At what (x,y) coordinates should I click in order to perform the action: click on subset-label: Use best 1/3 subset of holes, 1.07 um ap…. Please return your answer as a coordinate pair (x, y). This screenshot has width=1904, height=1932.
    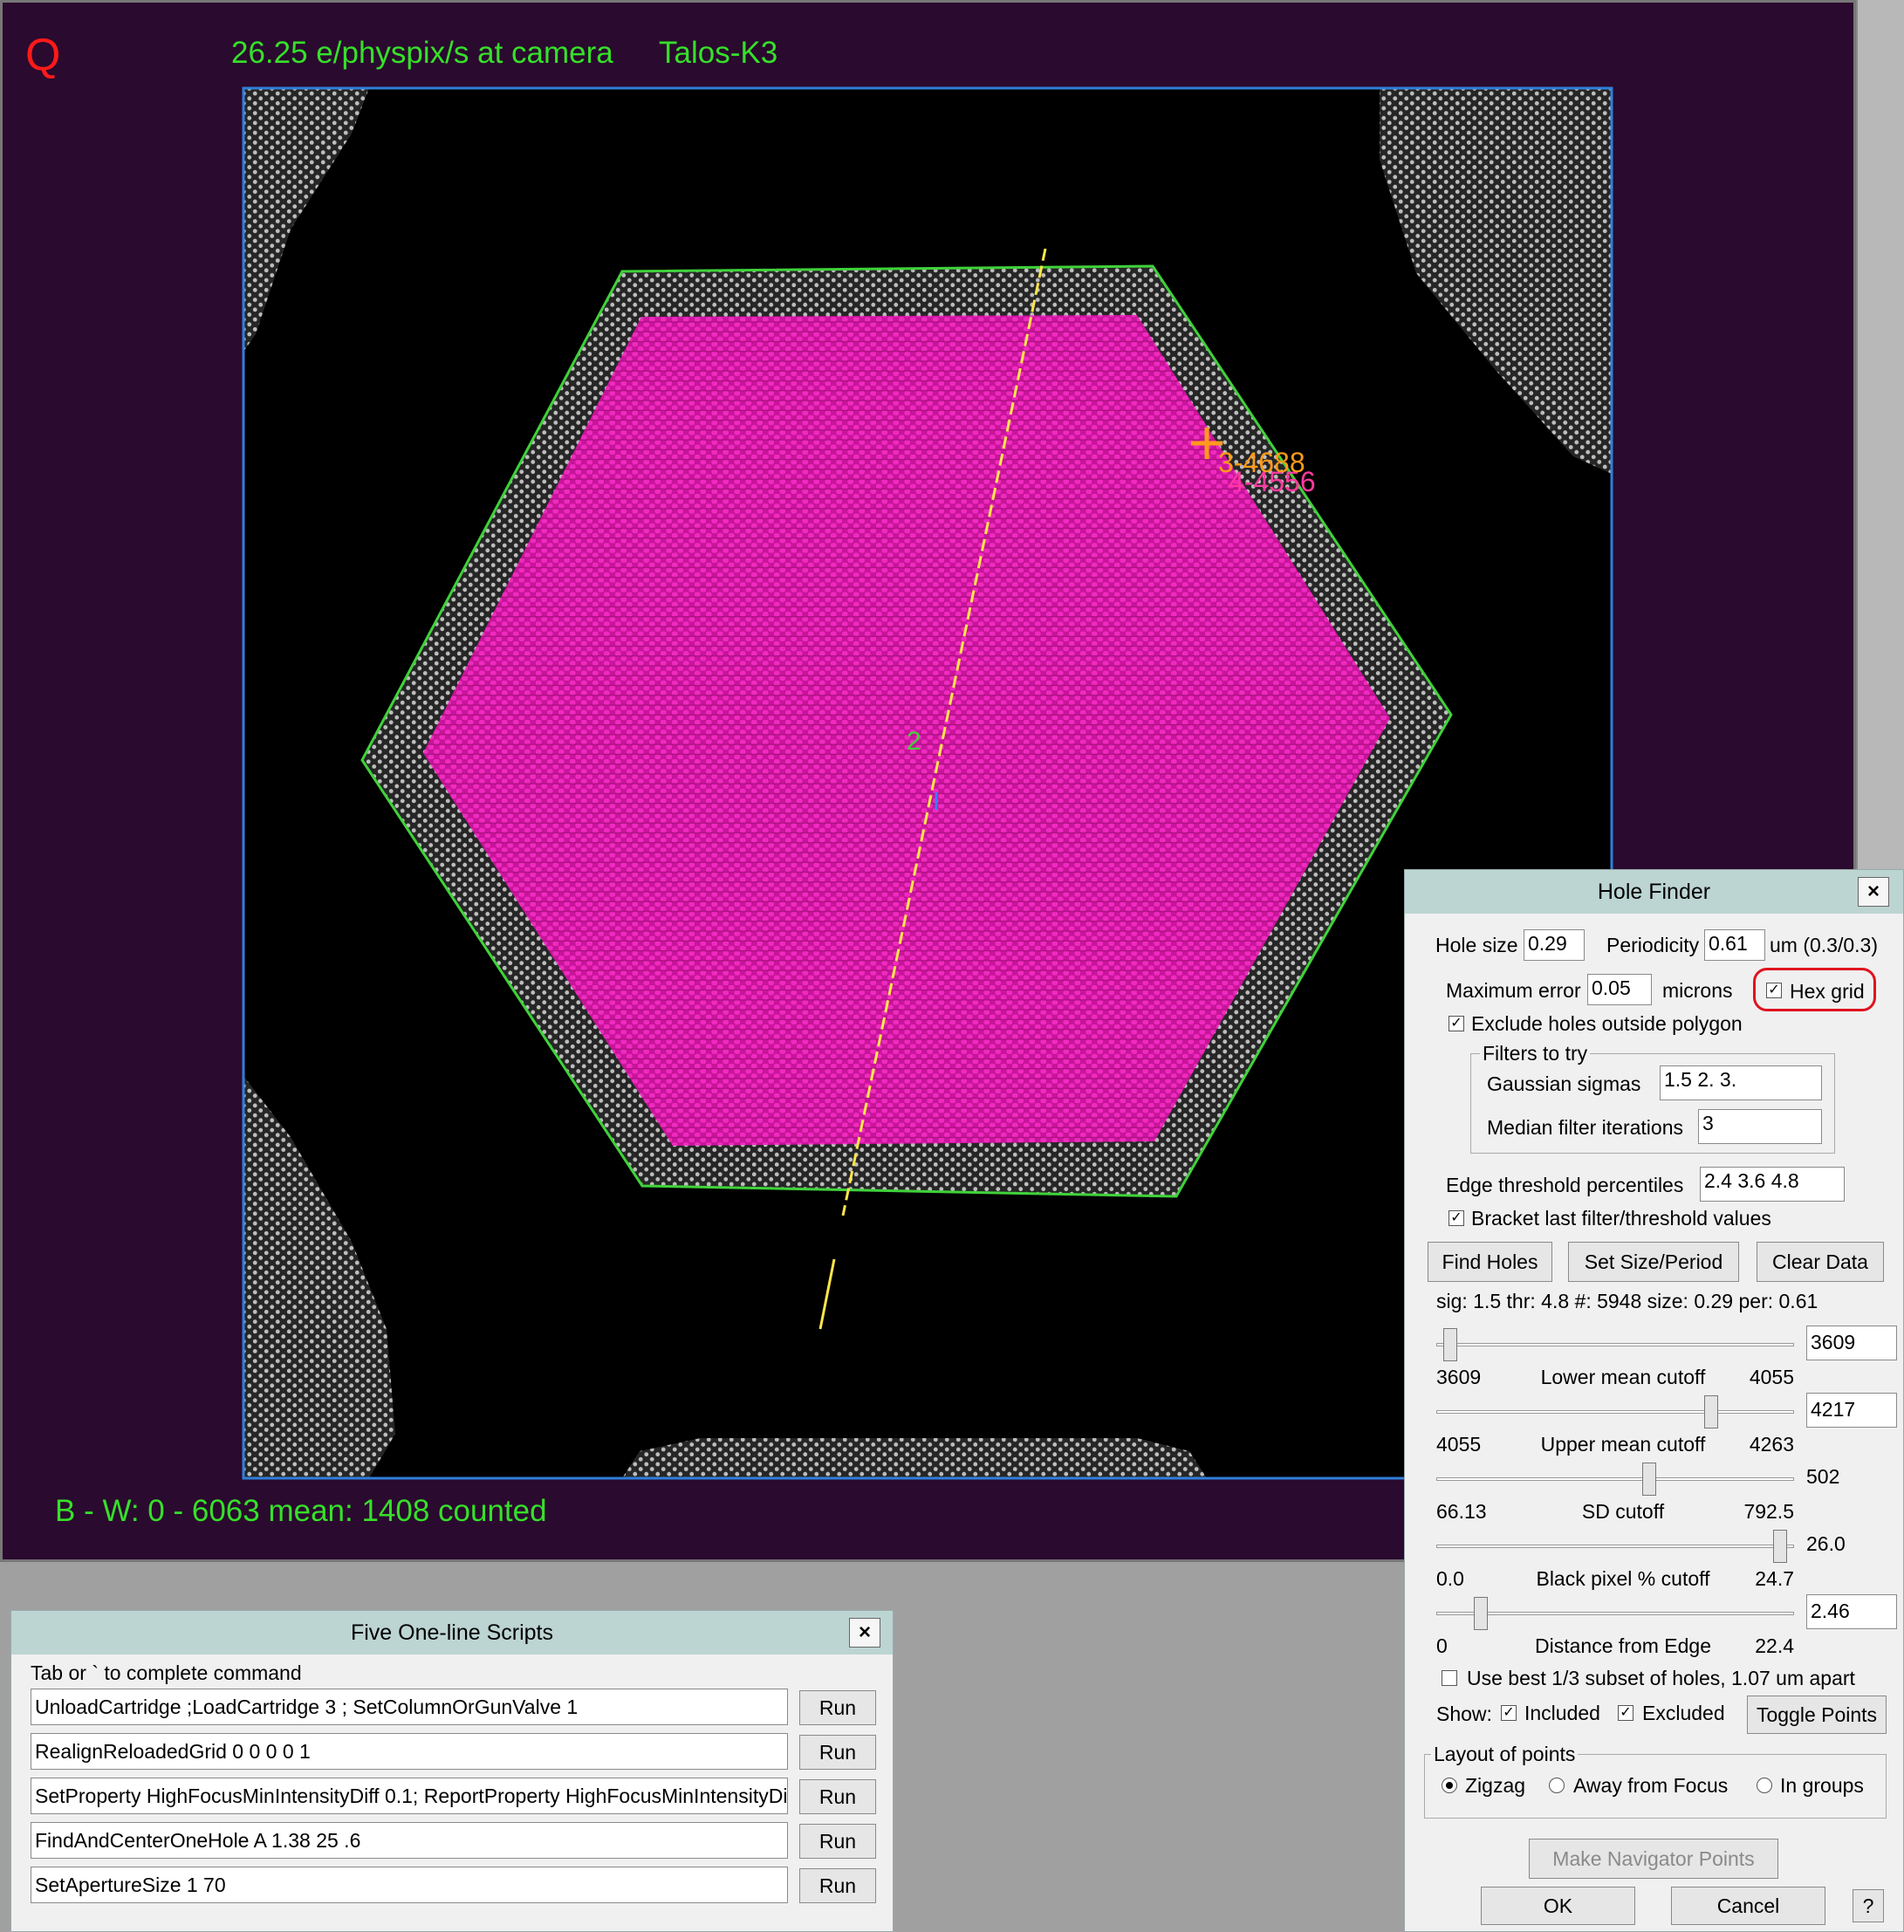
    Looking at the image, I should click on (1661, 1678).